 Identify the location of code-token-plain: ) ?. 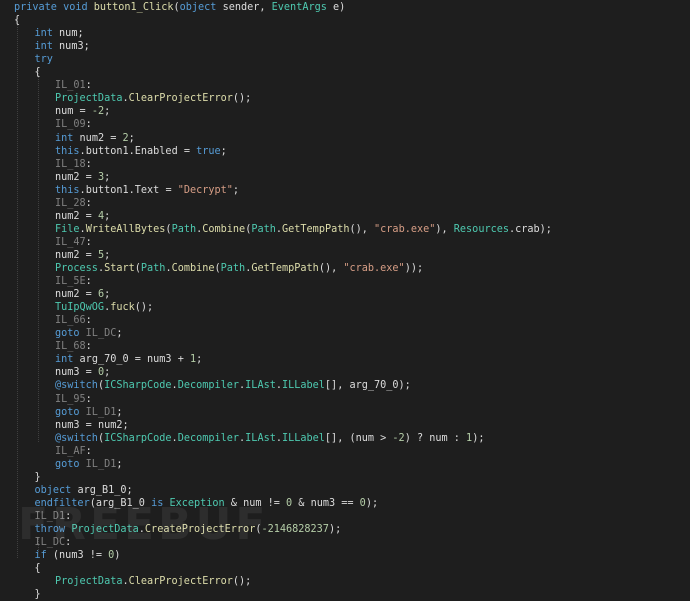
(417, 438).